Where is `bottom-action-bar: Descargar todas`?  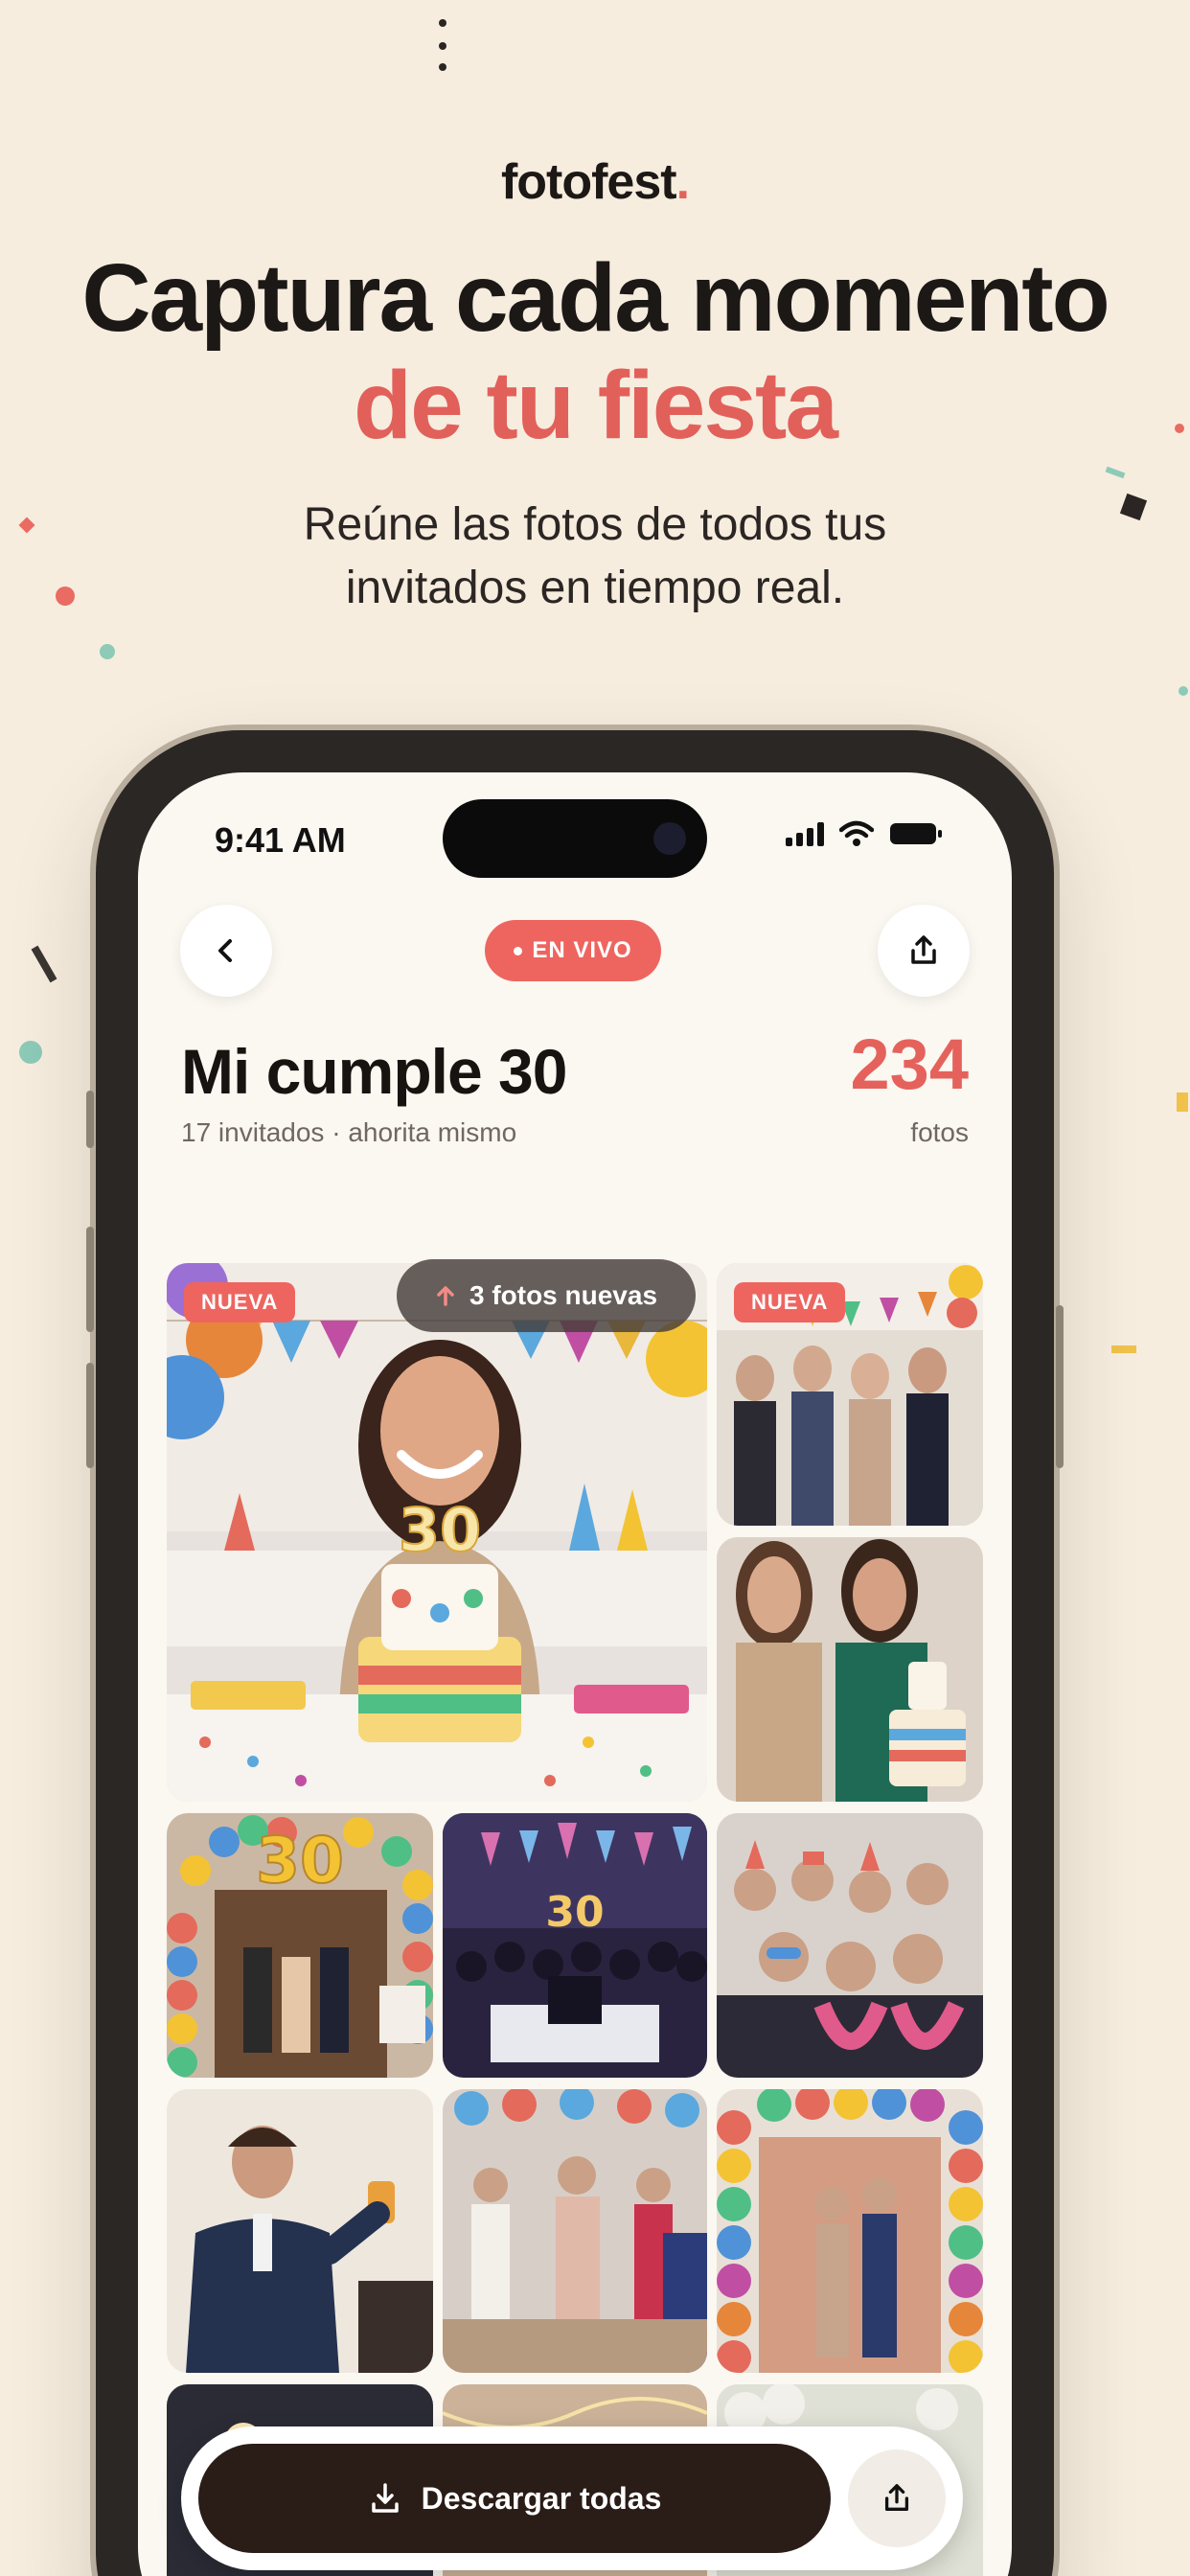 bottom-action-bar: Descargar todas is located at coordinates (572, 2498).